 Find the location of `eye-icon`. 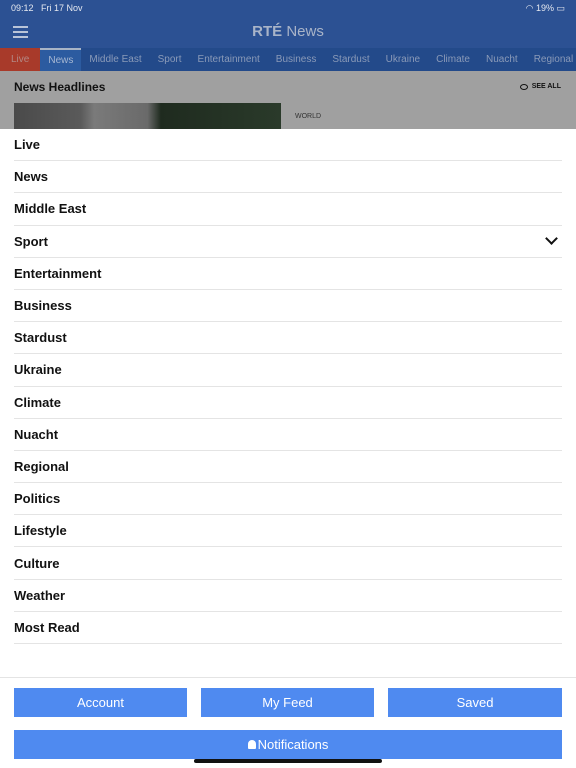

eye-icon is located at coordinates (523, 86).